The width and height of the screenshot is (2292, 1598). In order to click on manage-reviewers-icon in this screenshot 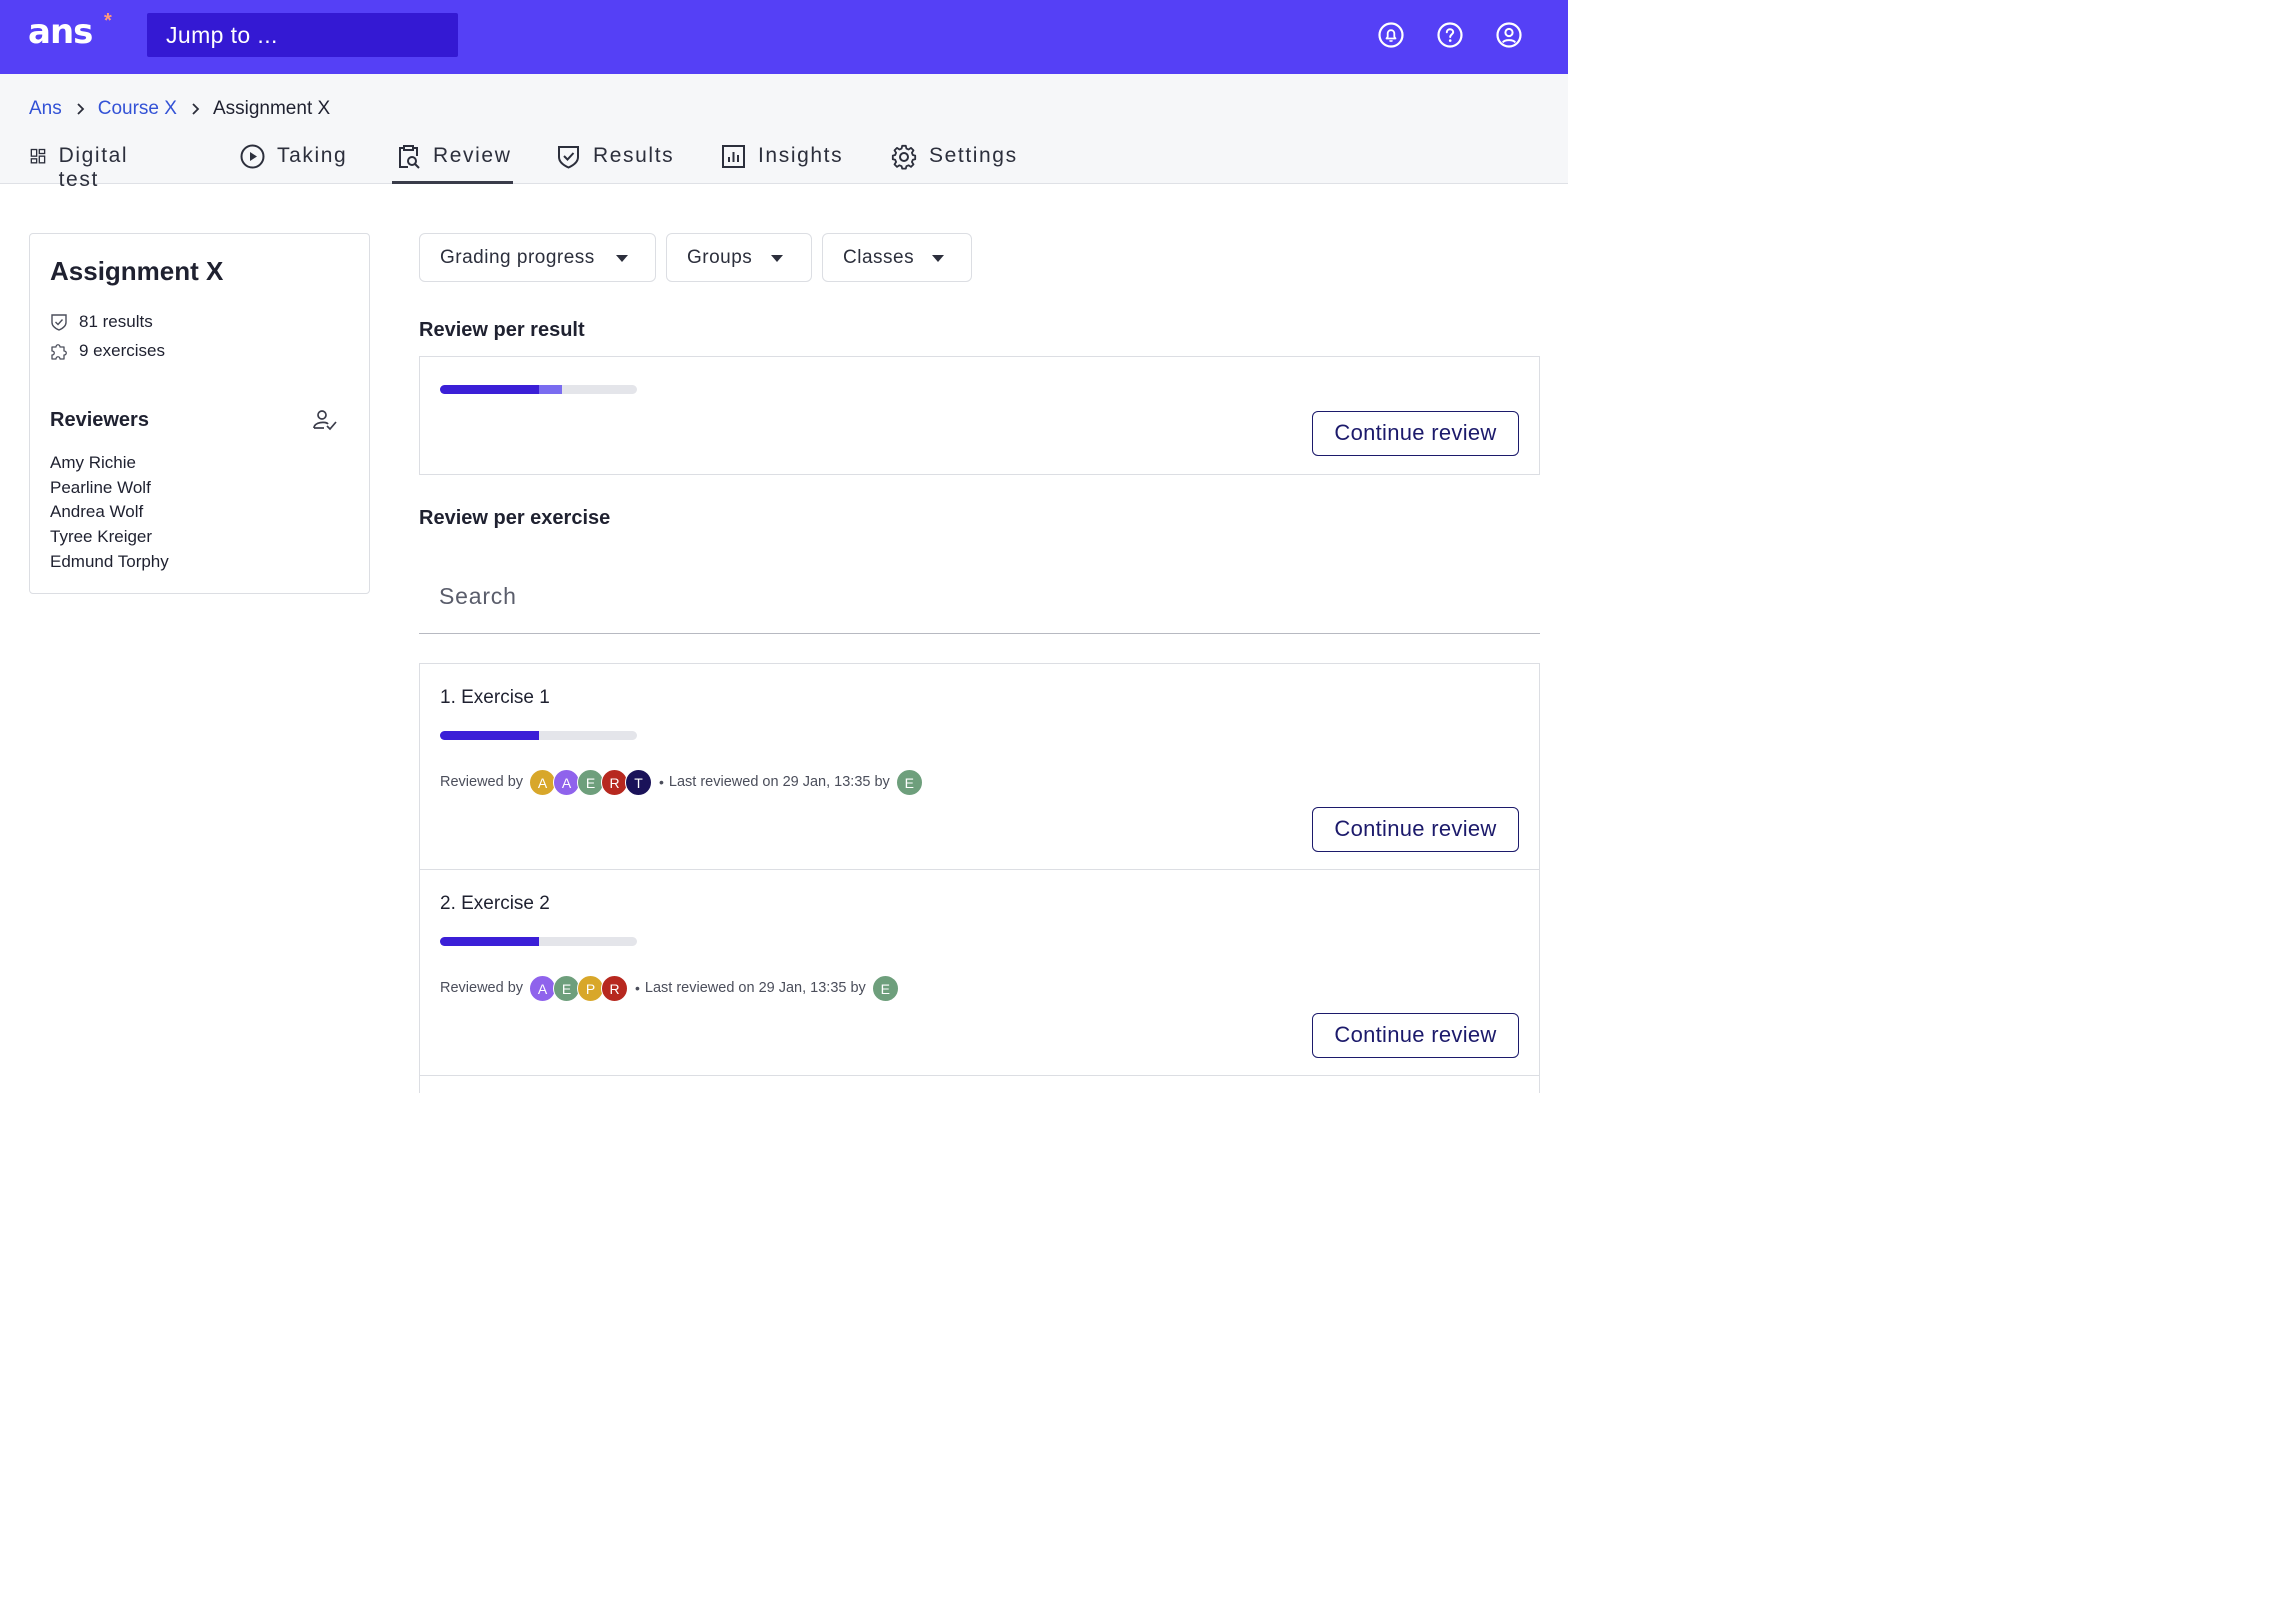, I will do `click(325, 420)`.